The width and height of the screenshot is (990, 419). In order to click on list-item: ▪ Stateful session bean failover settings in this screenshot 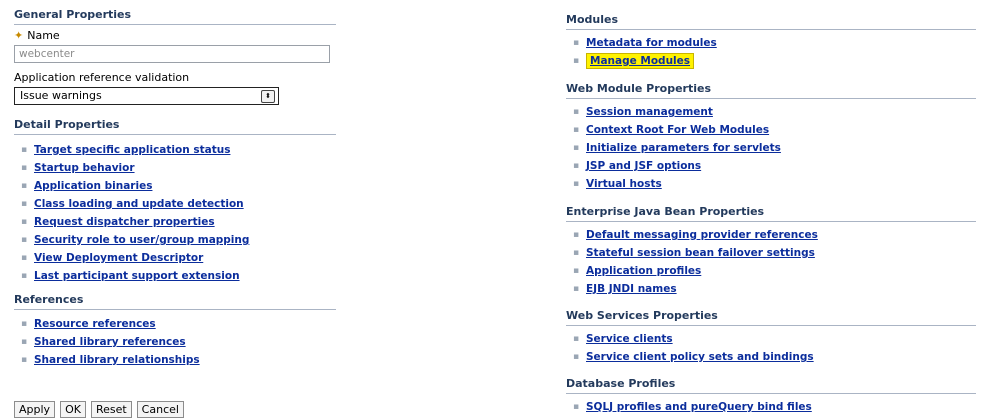, I will do `click(692, 253)`.